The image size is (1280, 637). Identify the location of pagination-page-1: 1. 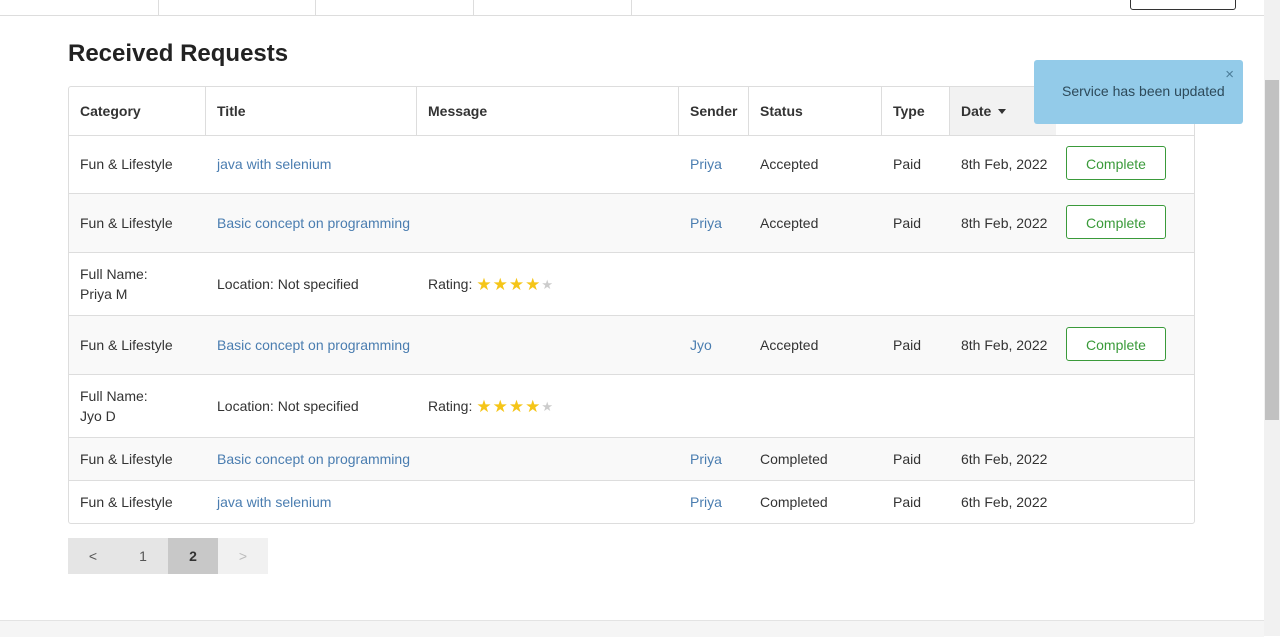
(143, 556).